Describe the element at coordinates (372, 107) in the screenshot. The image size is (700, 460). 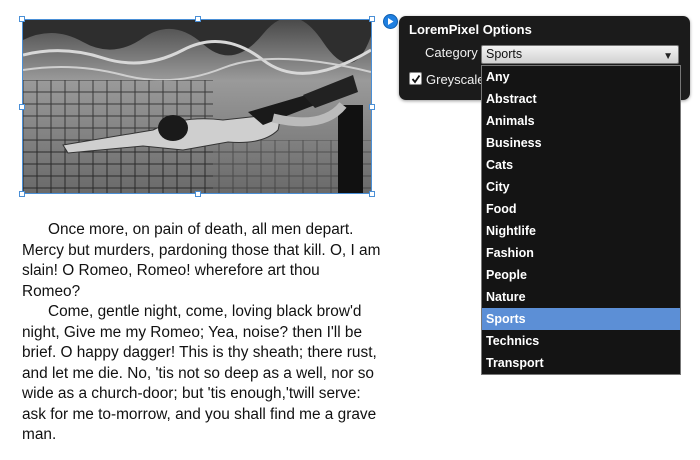
I see `resize-handle-e` at that location.